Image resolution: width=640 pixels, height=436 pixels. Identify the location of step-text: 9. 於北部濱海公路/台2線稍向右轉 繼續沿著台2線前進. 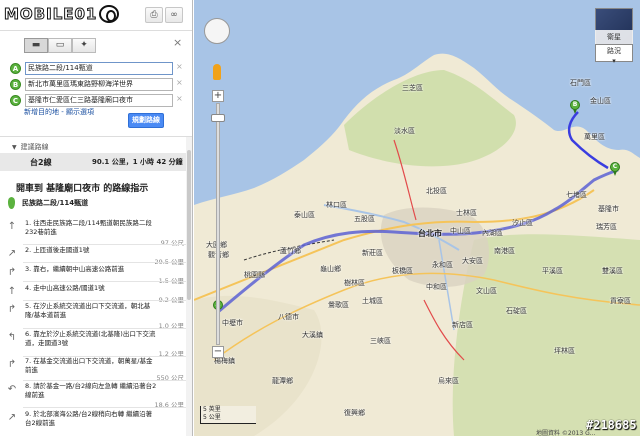
(89, 418).